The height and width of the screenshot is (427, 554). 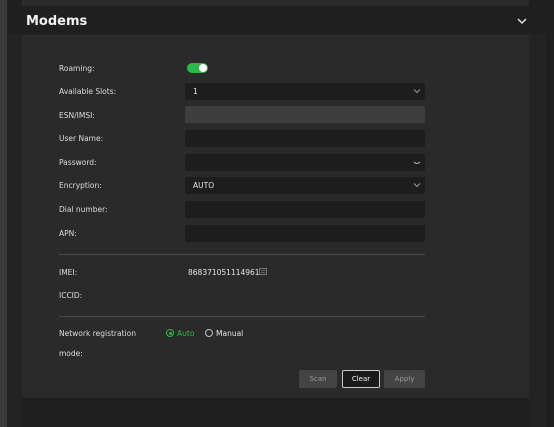 What do you see at coordinates (275, 412) in the screenshot?
I see `panel-footer` at bounding box center [275, 412].